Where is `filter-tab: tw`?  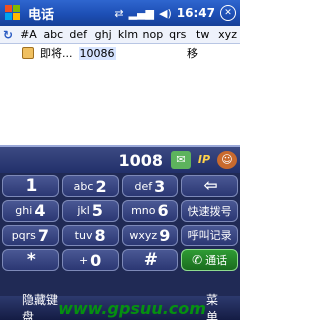 filter-tab: tw is located at coordinates (202, 34).